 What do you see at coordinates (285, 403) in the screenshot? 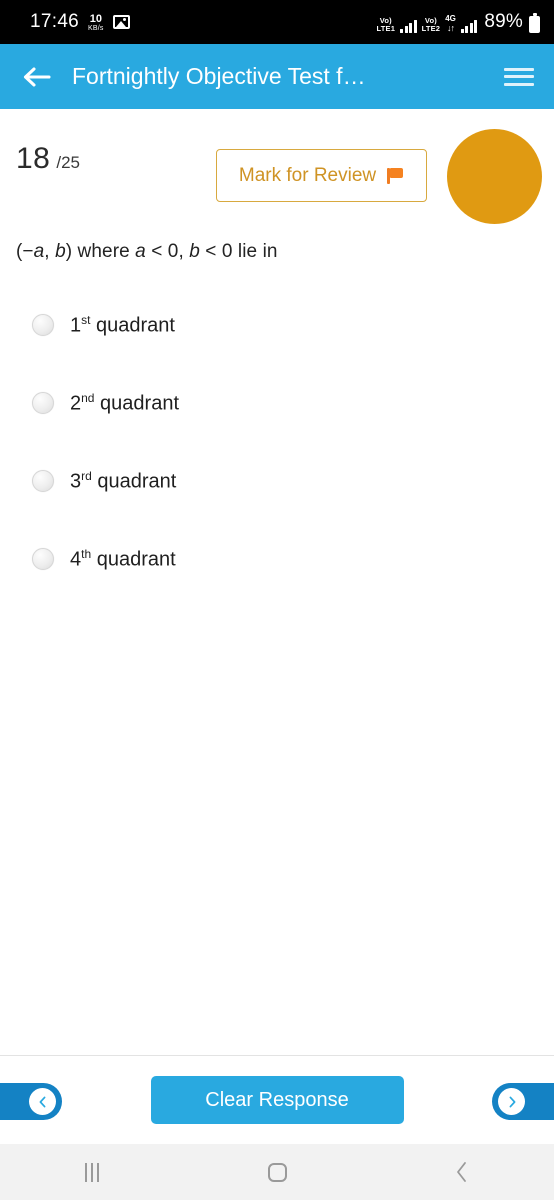
I see `option-row-2: 2nd quadrant` at bounding box center [285, 403].